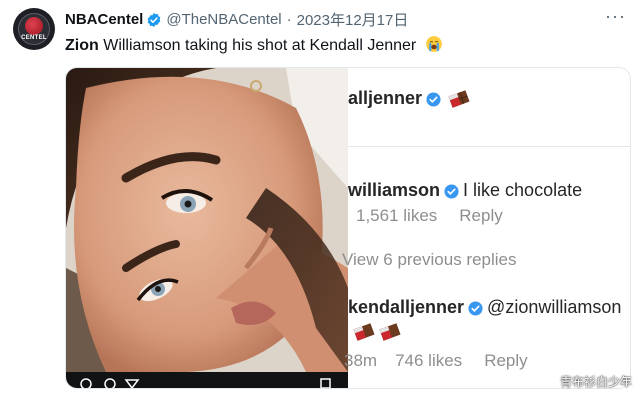 Image resolution: width=640 pixels, height=400 pixels. I want to click on comment-1-username: williamson, so click(394, 190).